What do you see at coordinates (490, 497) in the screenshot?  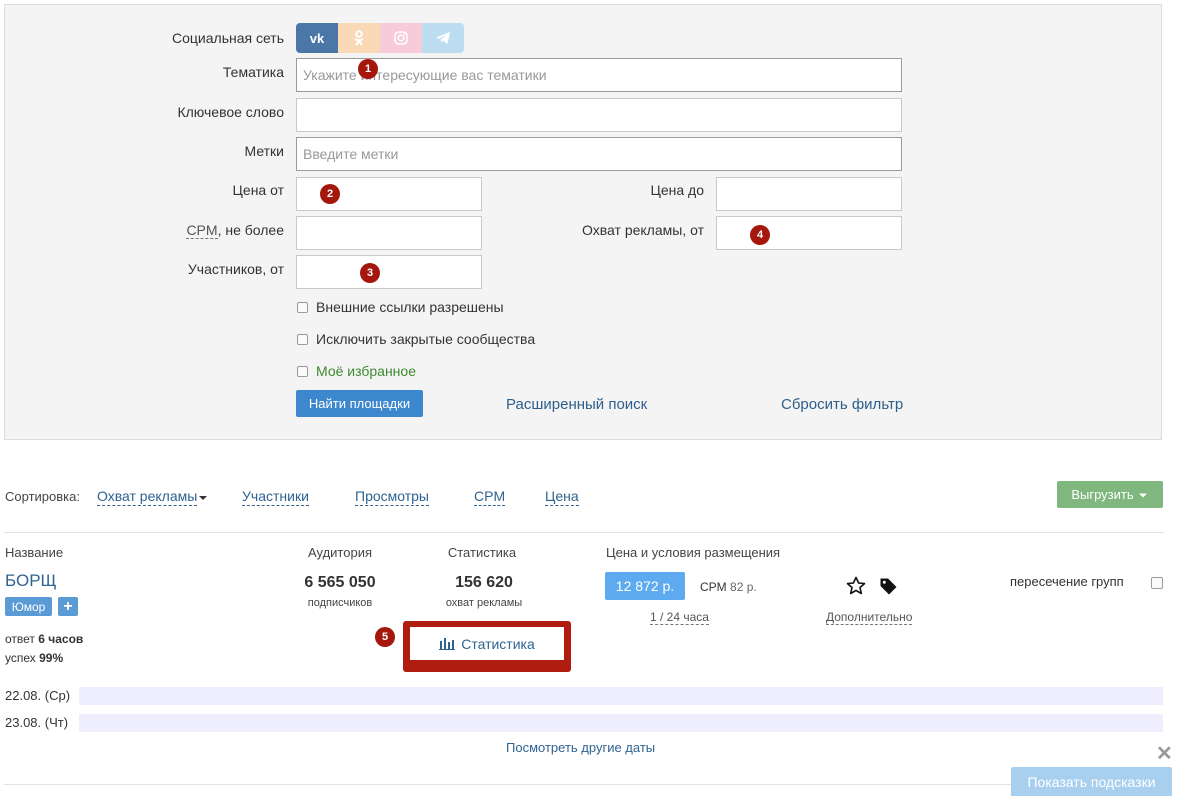 I see `sort-cpm: CPM` at bounding box center [490, 497].